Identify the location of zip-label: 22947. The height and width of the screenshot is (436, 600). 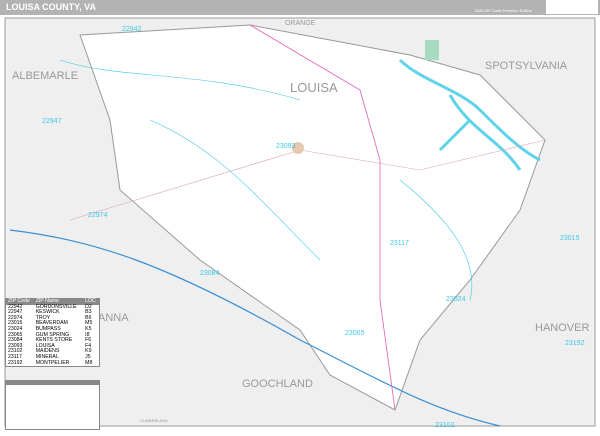
(52, 121).